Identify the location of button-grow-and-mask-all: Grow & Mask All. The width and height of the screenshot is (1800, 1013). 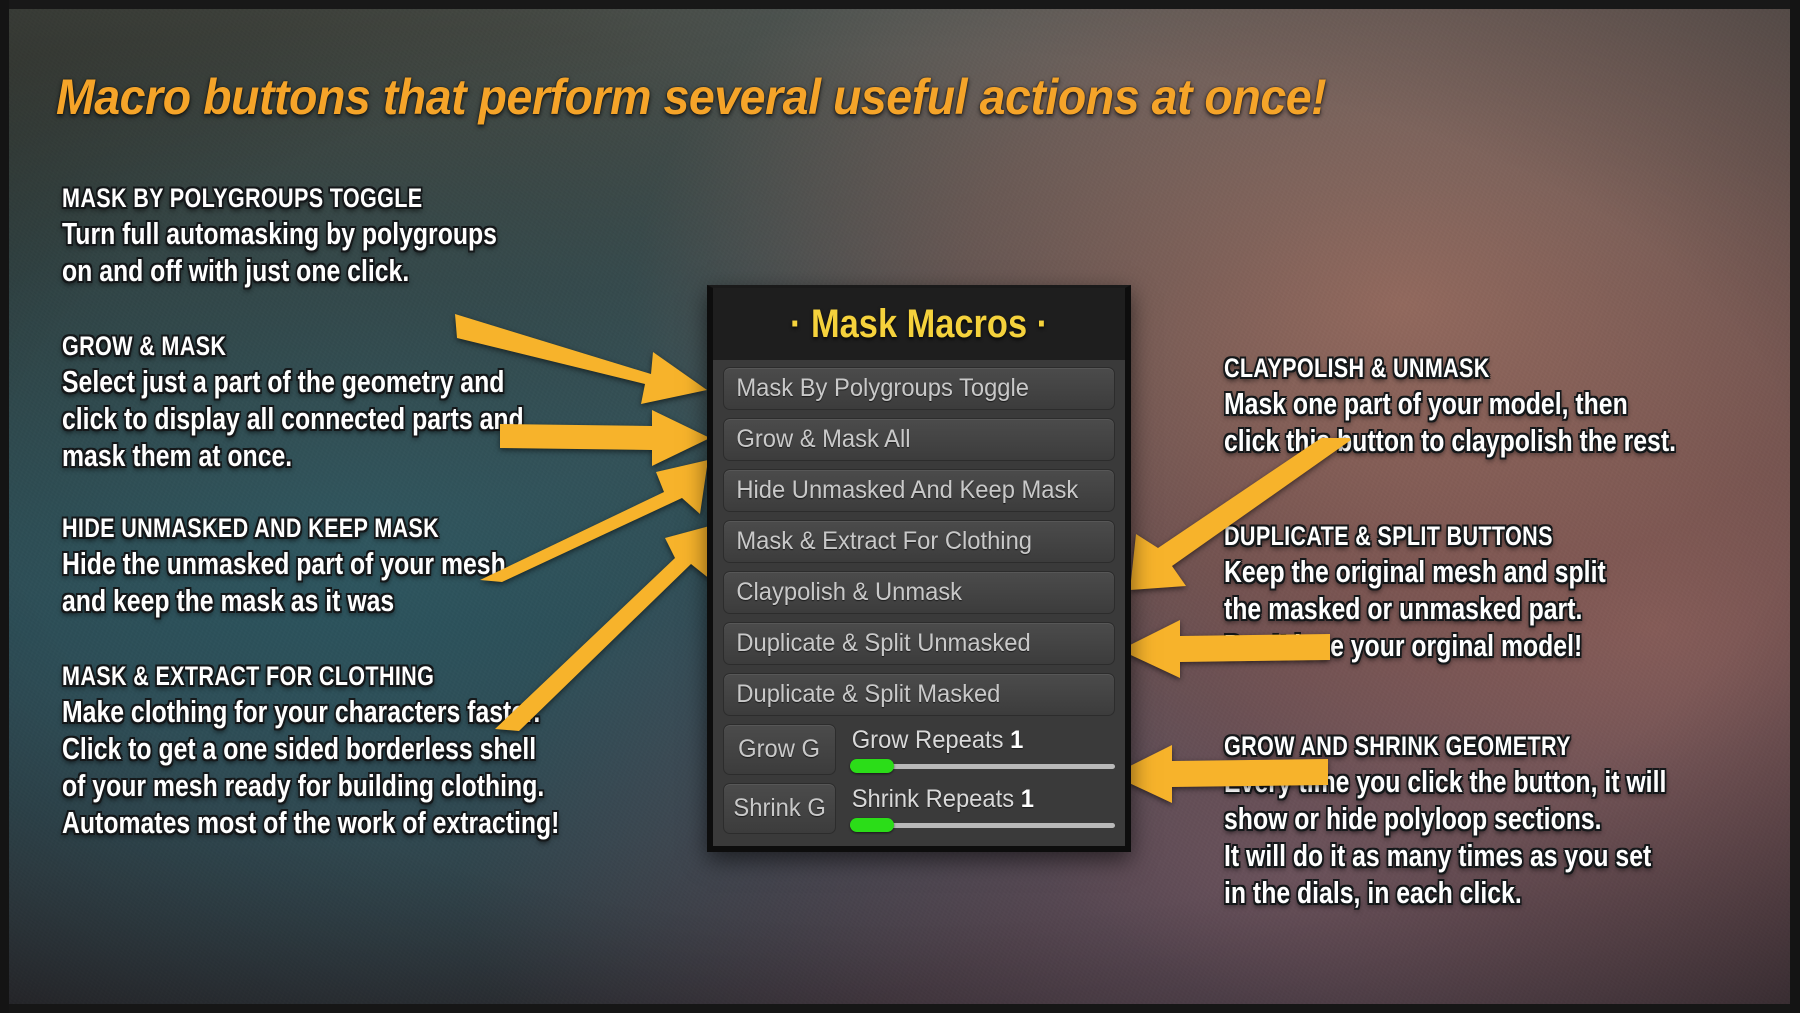
(919, 439).